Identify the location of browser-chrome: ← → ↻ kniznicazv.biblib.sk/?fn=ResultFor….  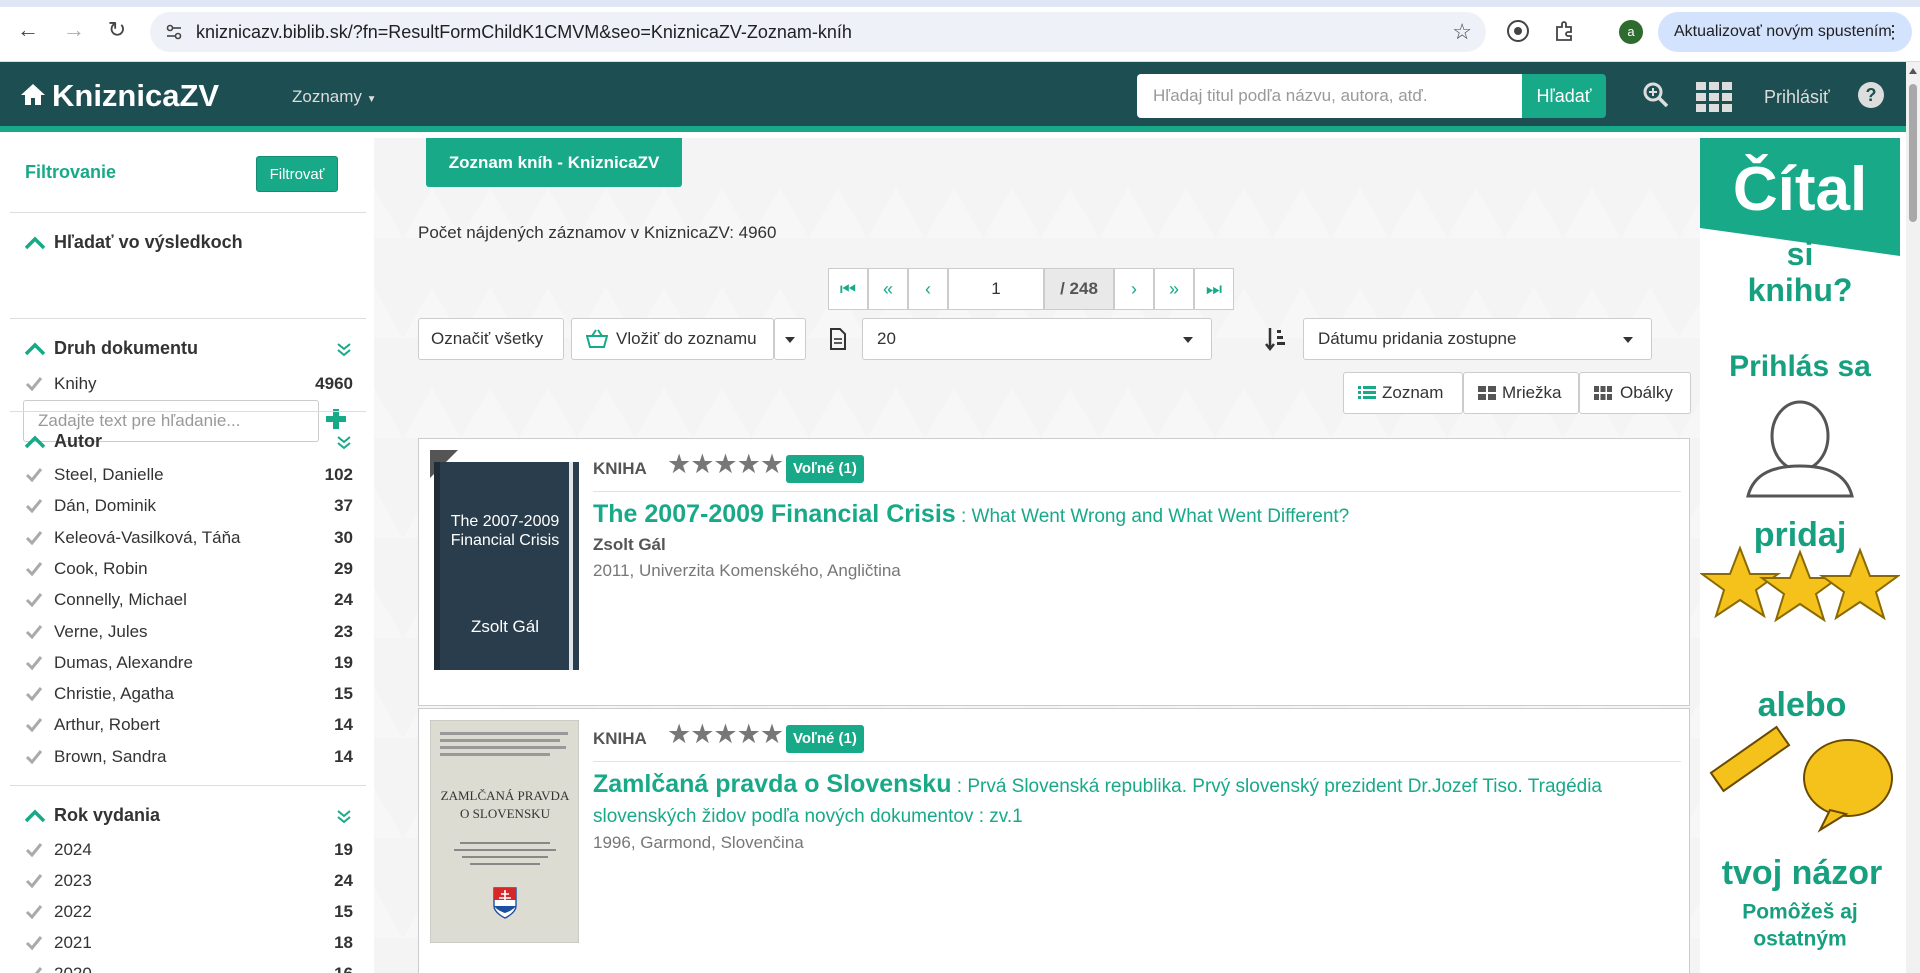
(960, 31).